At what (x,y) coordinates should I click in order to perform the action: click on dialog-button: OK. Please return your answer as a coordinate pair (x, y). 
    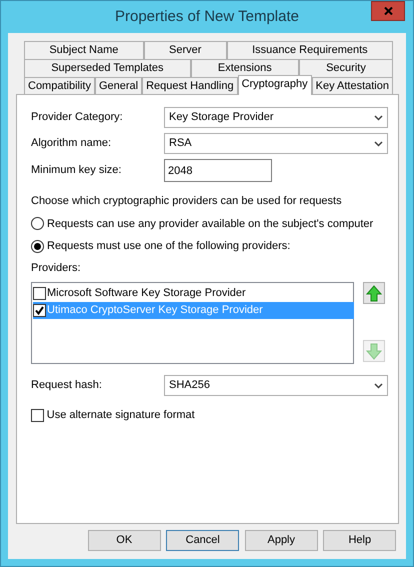
    Looking at the image, I should click on (124, 540).